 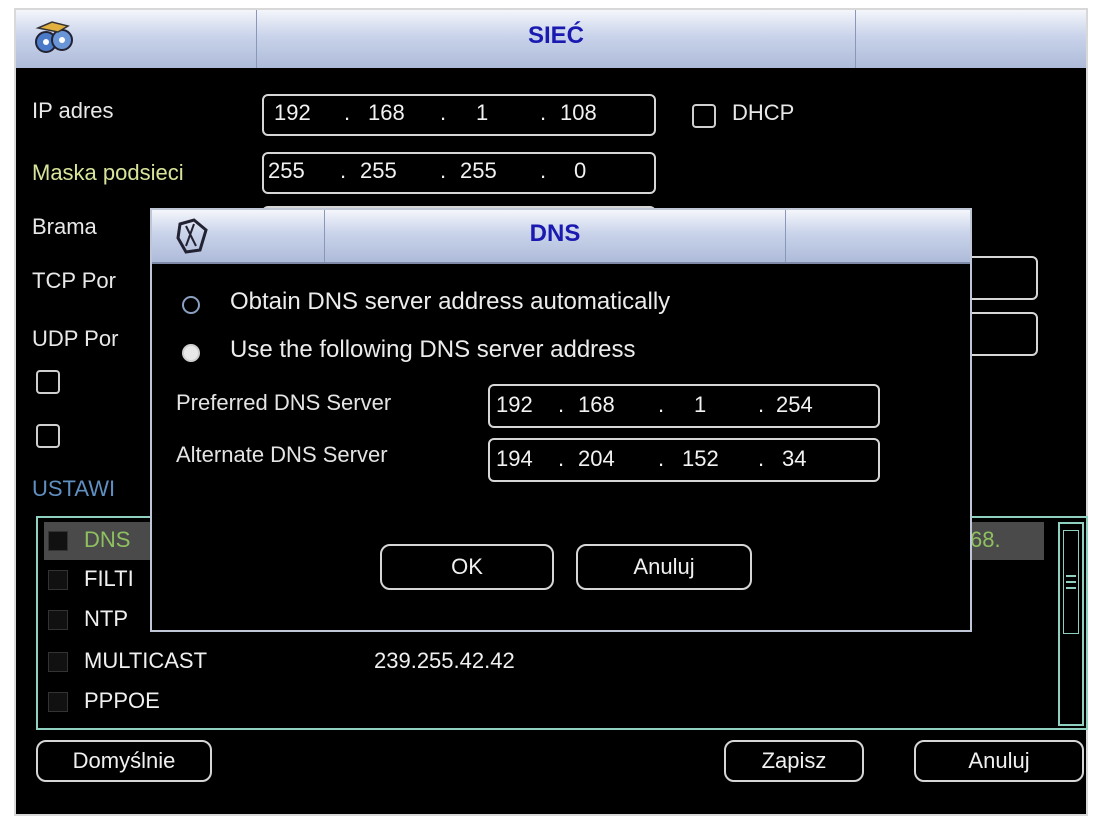 What do you see at coordinates (794, 458) in the screenshot?
I see `alternate-octet-4: 34` at bounding box center [794, 458].